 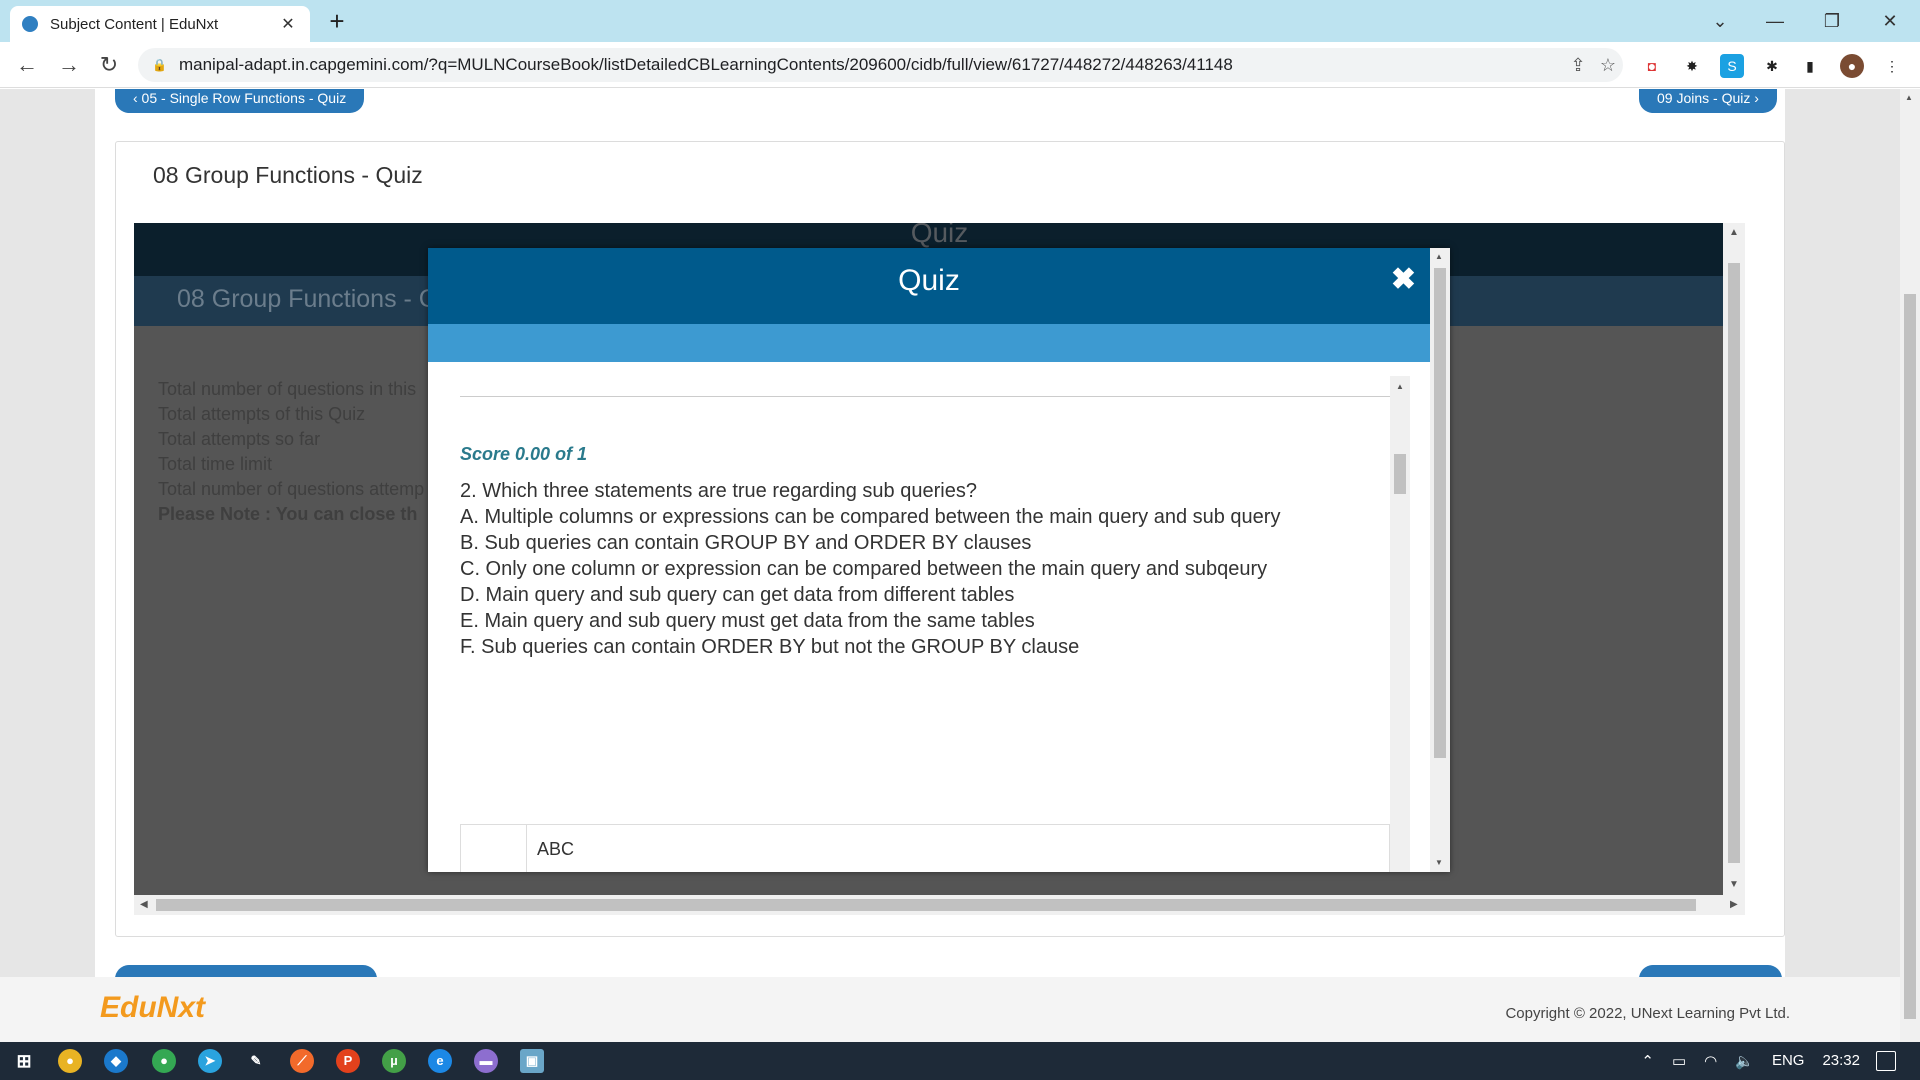 I want to click on edunxt-logo: EduNxt, so click(x=152, y=1007).